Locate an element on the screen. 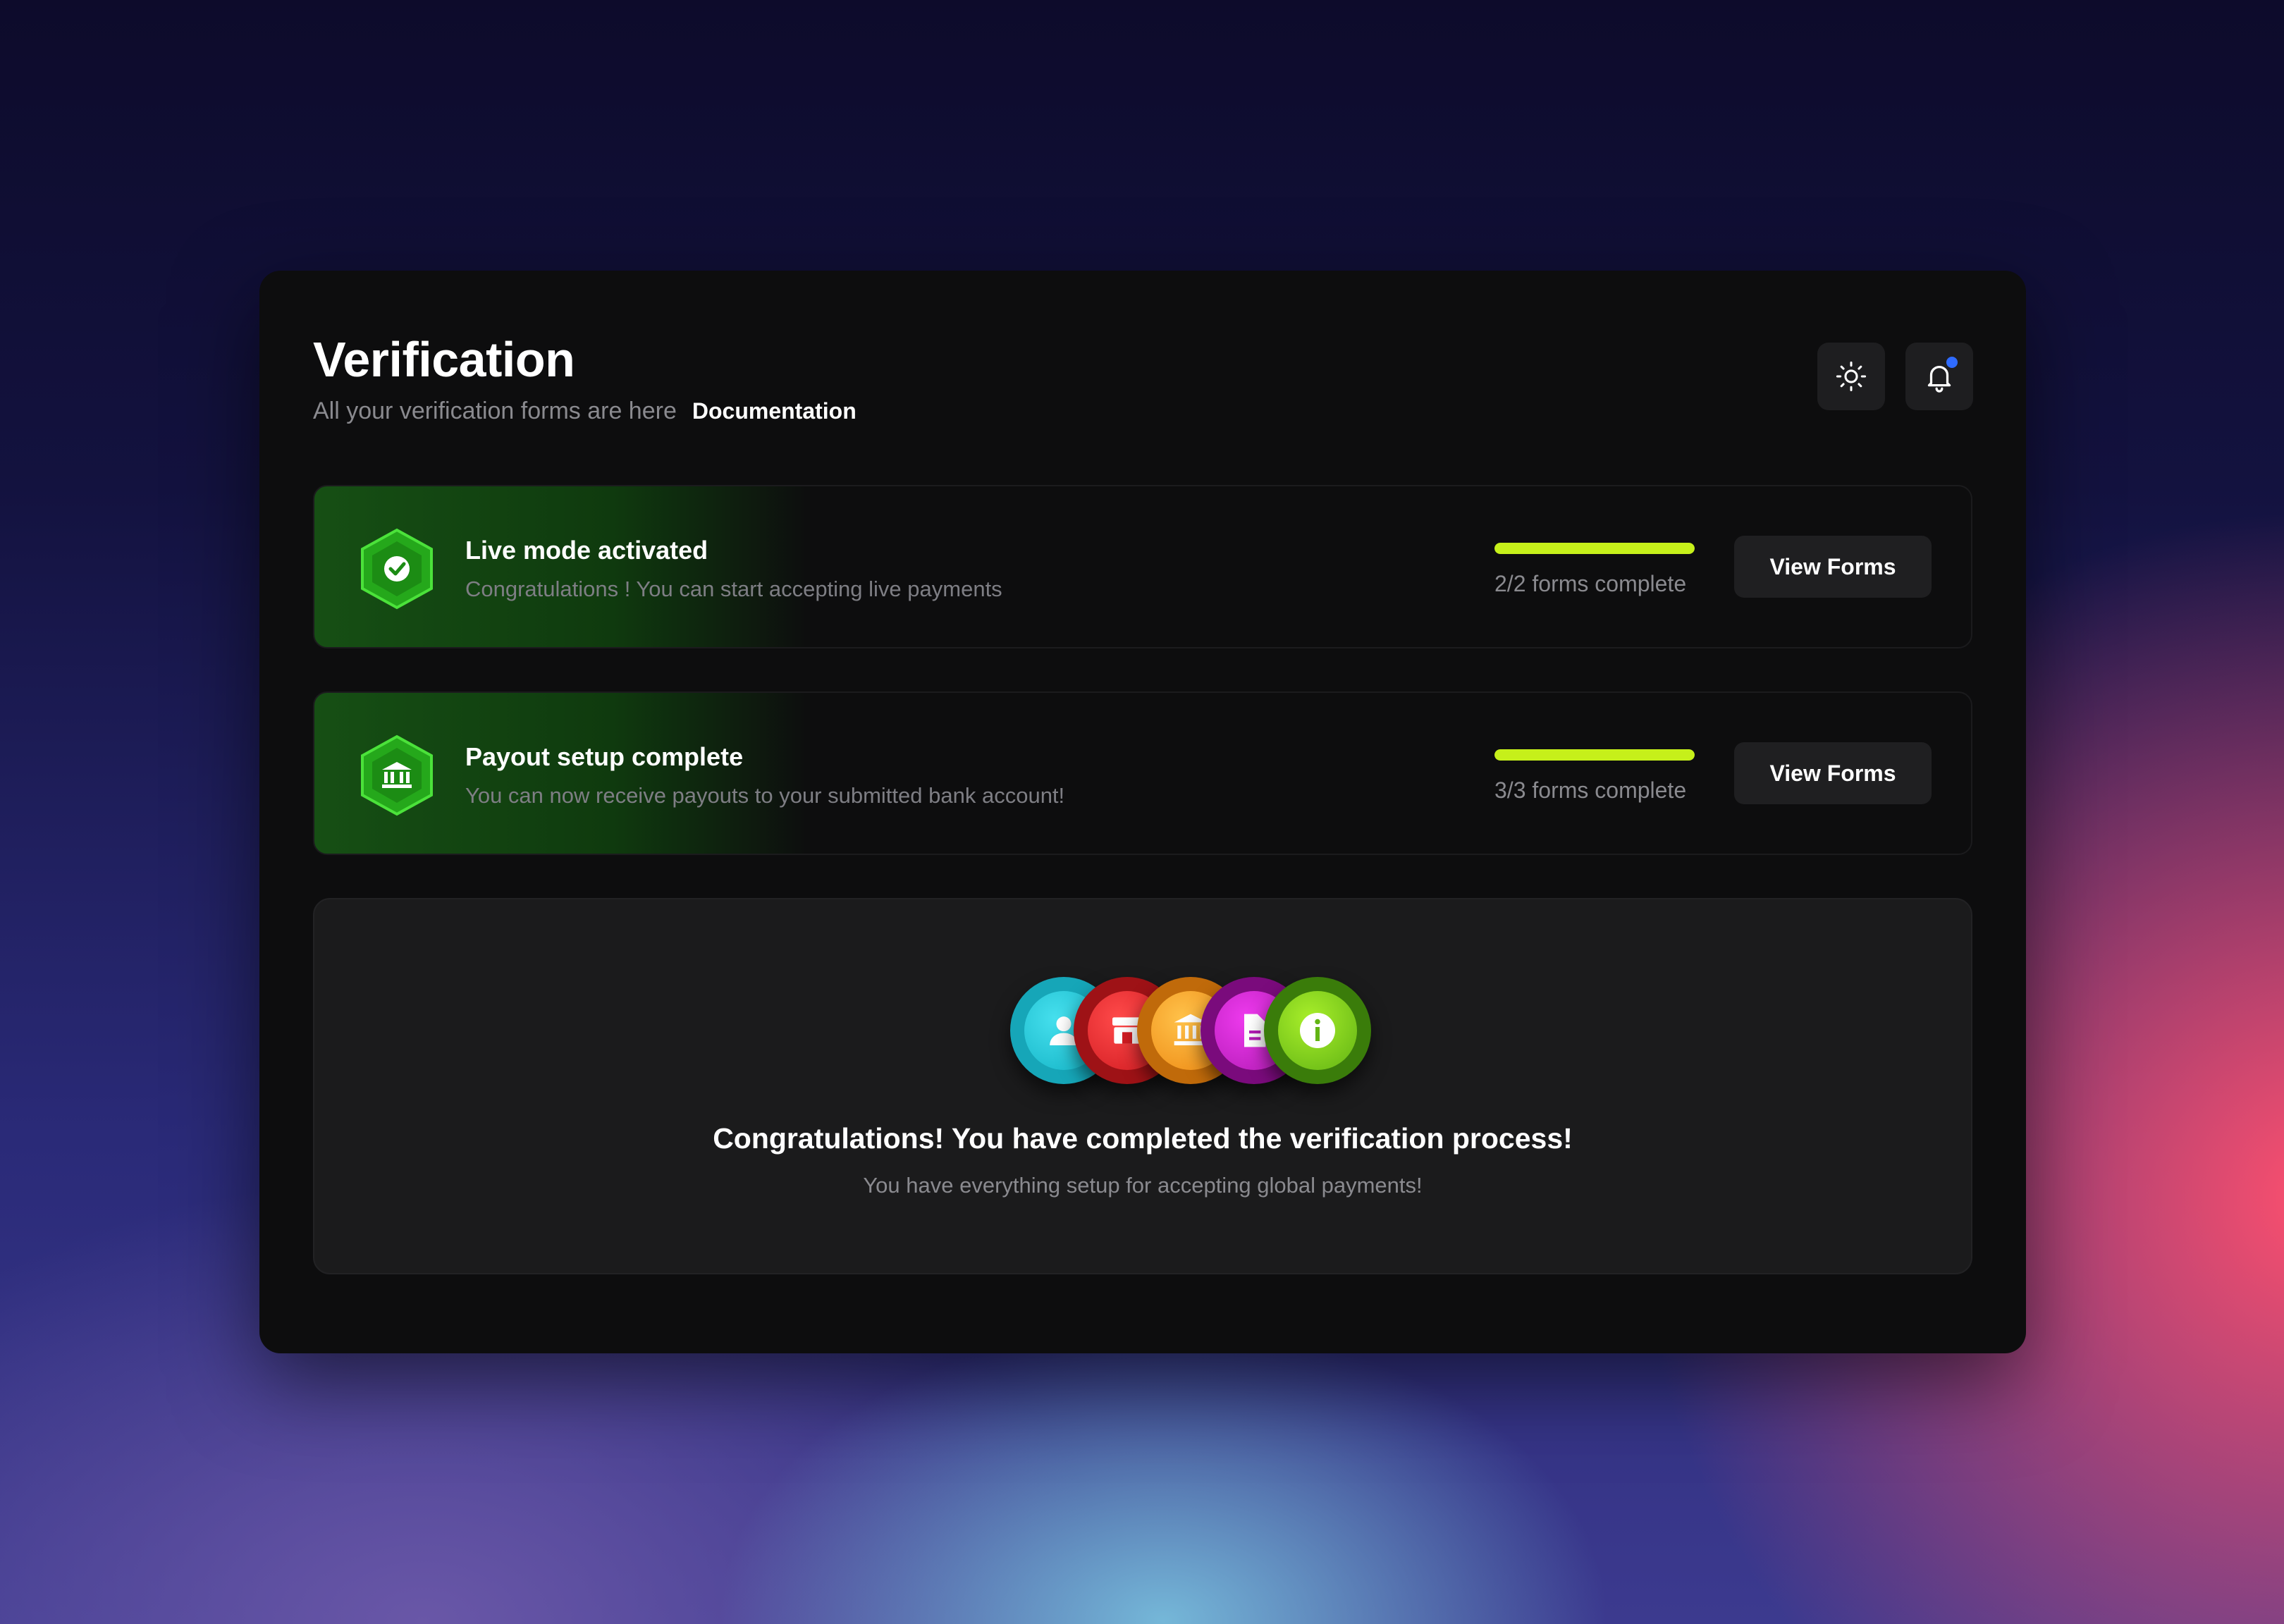 The image size is (2284, 1624). bank-icon is located at coordinates (397, 775).